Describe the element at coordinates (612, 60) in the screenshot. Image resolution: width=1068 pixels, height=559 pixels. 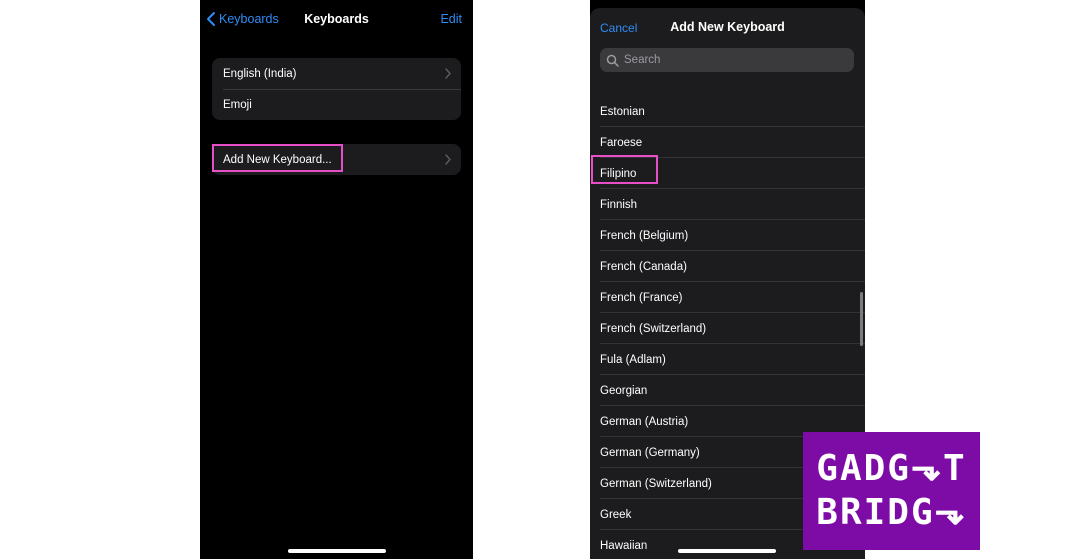
I see `search-icon` at that location.